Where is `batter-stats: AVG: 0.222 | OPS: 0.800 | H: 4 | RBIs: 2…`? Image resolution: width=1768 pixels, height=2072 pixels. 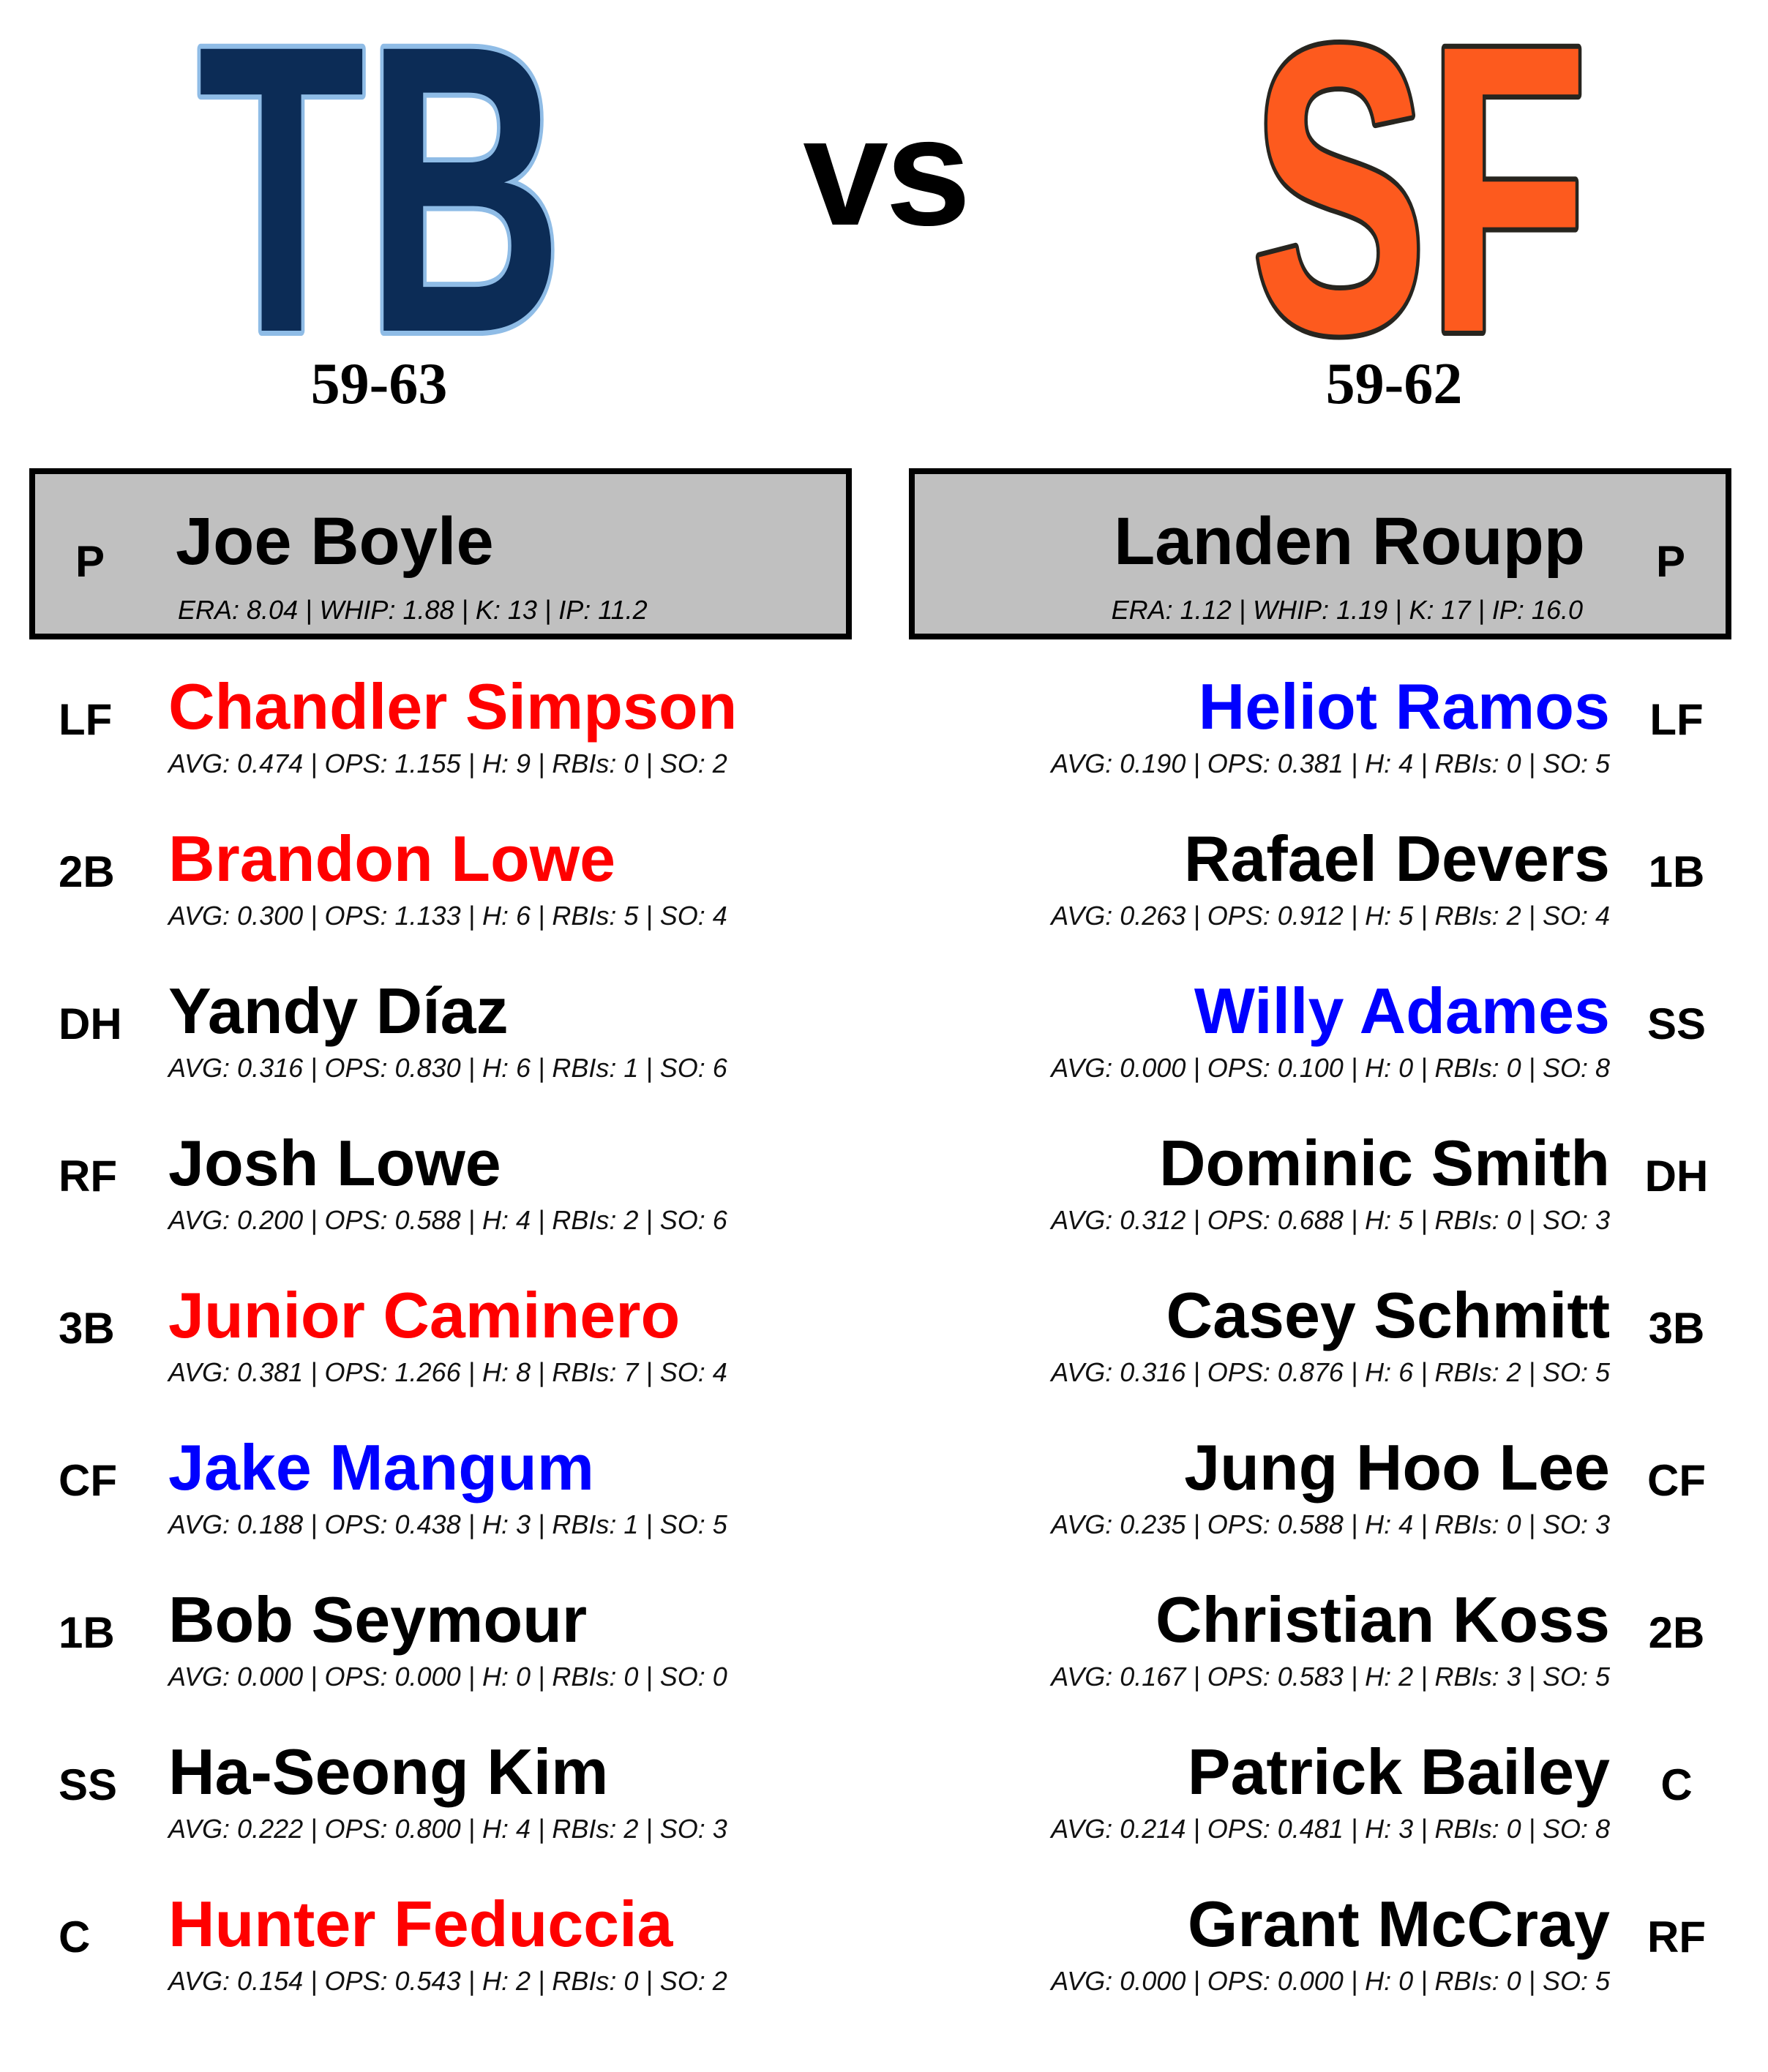
batter-stats: AVG: 0.222 | OPS: 0.800 | H: 4 | RBIs: 2… is located at coordinates (447, 1829).